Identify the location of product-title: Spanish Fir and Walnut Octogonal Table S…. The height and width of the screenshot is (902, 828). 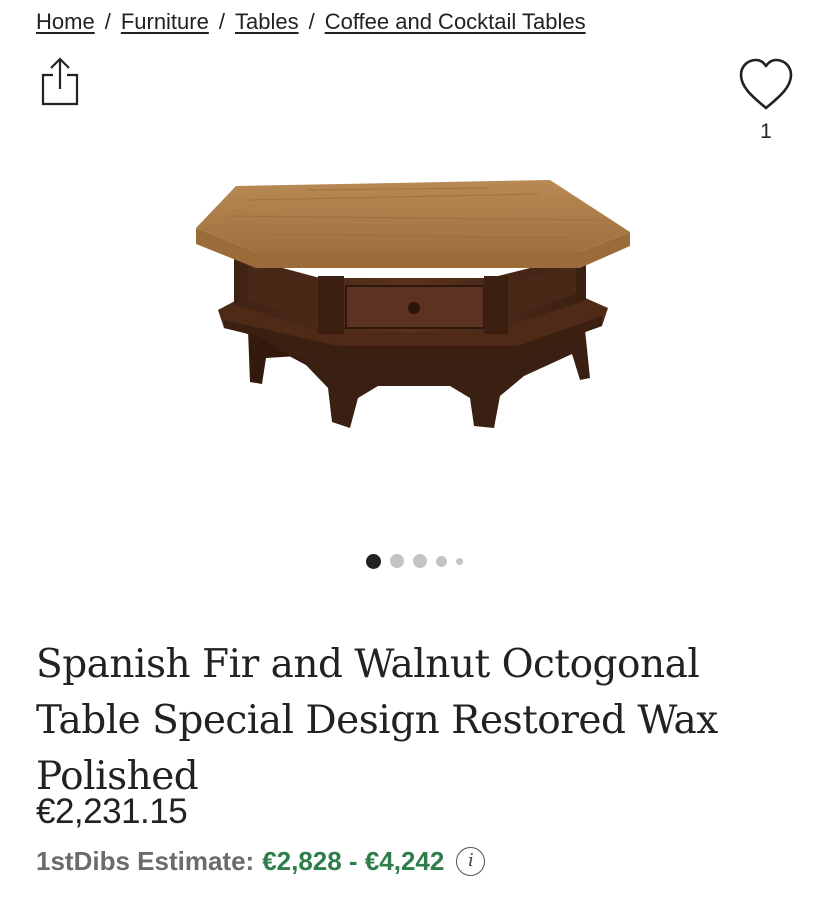
(377, 720).